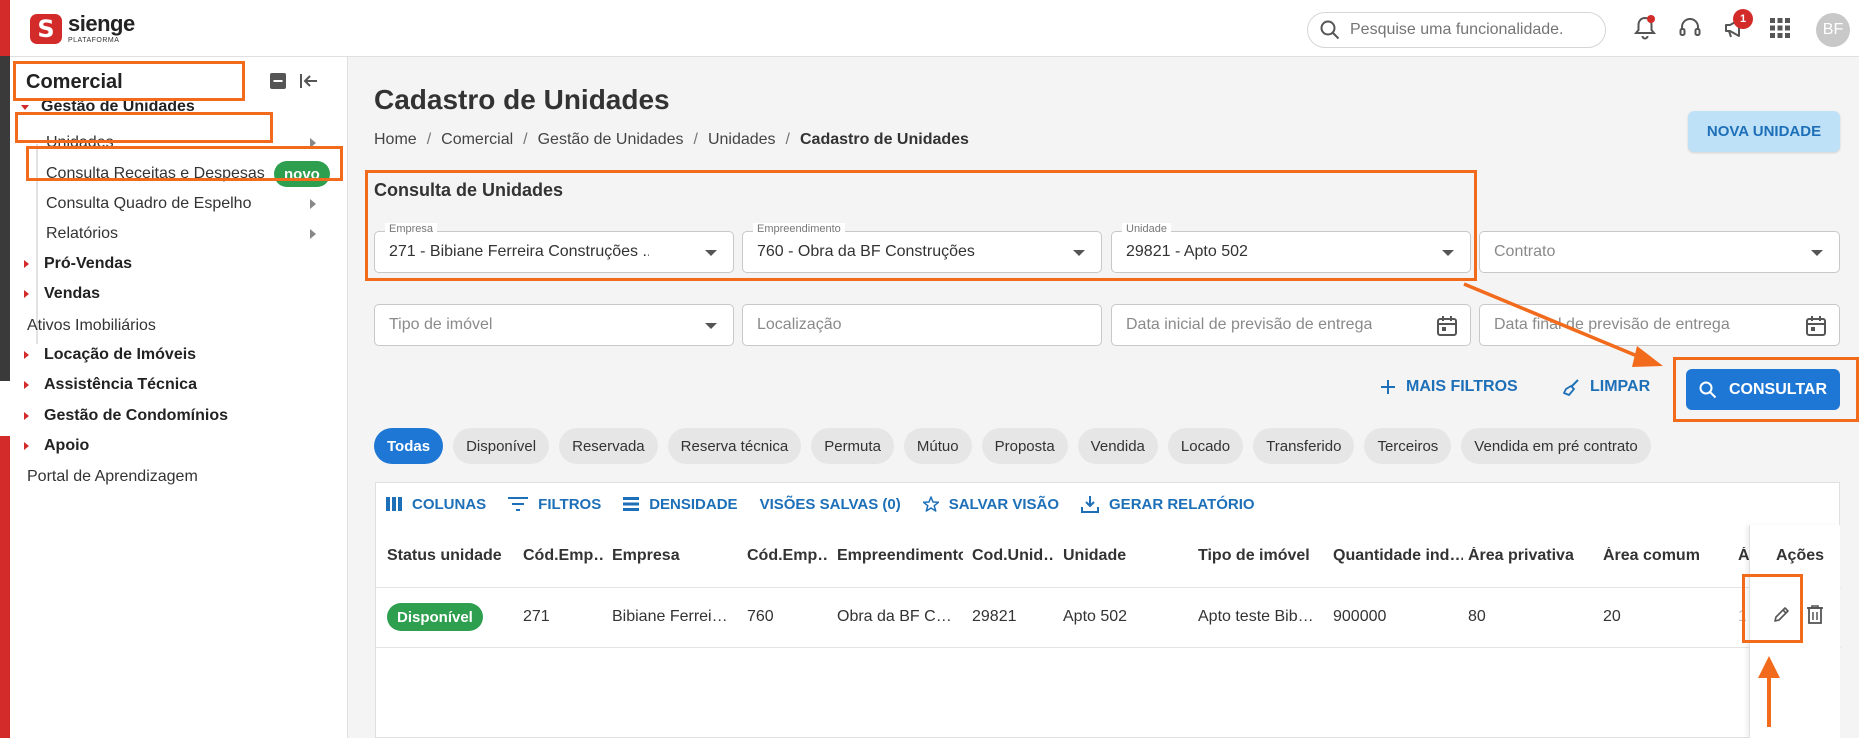 The width and height of the screenshot is (1859, 738). I want to click on density-icon, so click(631, 504).